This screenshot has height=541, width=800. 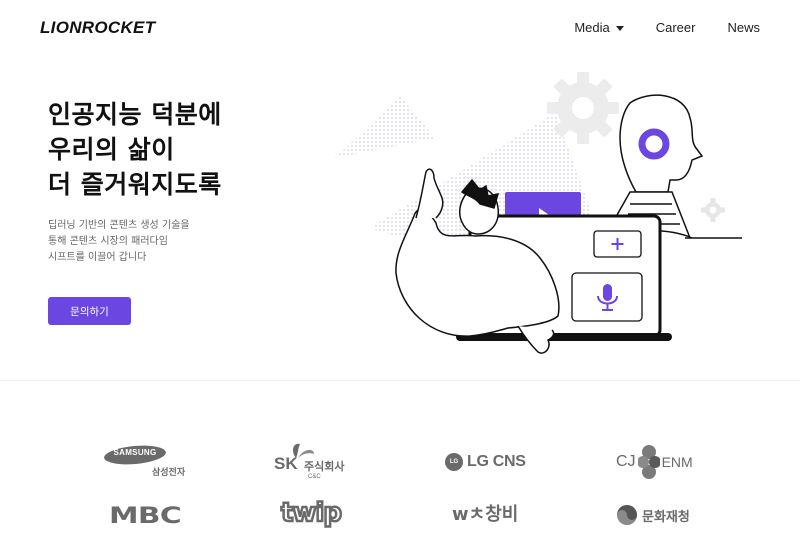 I want to click on samsung-wordmark: SAMSUNG, so click(x=135, y=452).